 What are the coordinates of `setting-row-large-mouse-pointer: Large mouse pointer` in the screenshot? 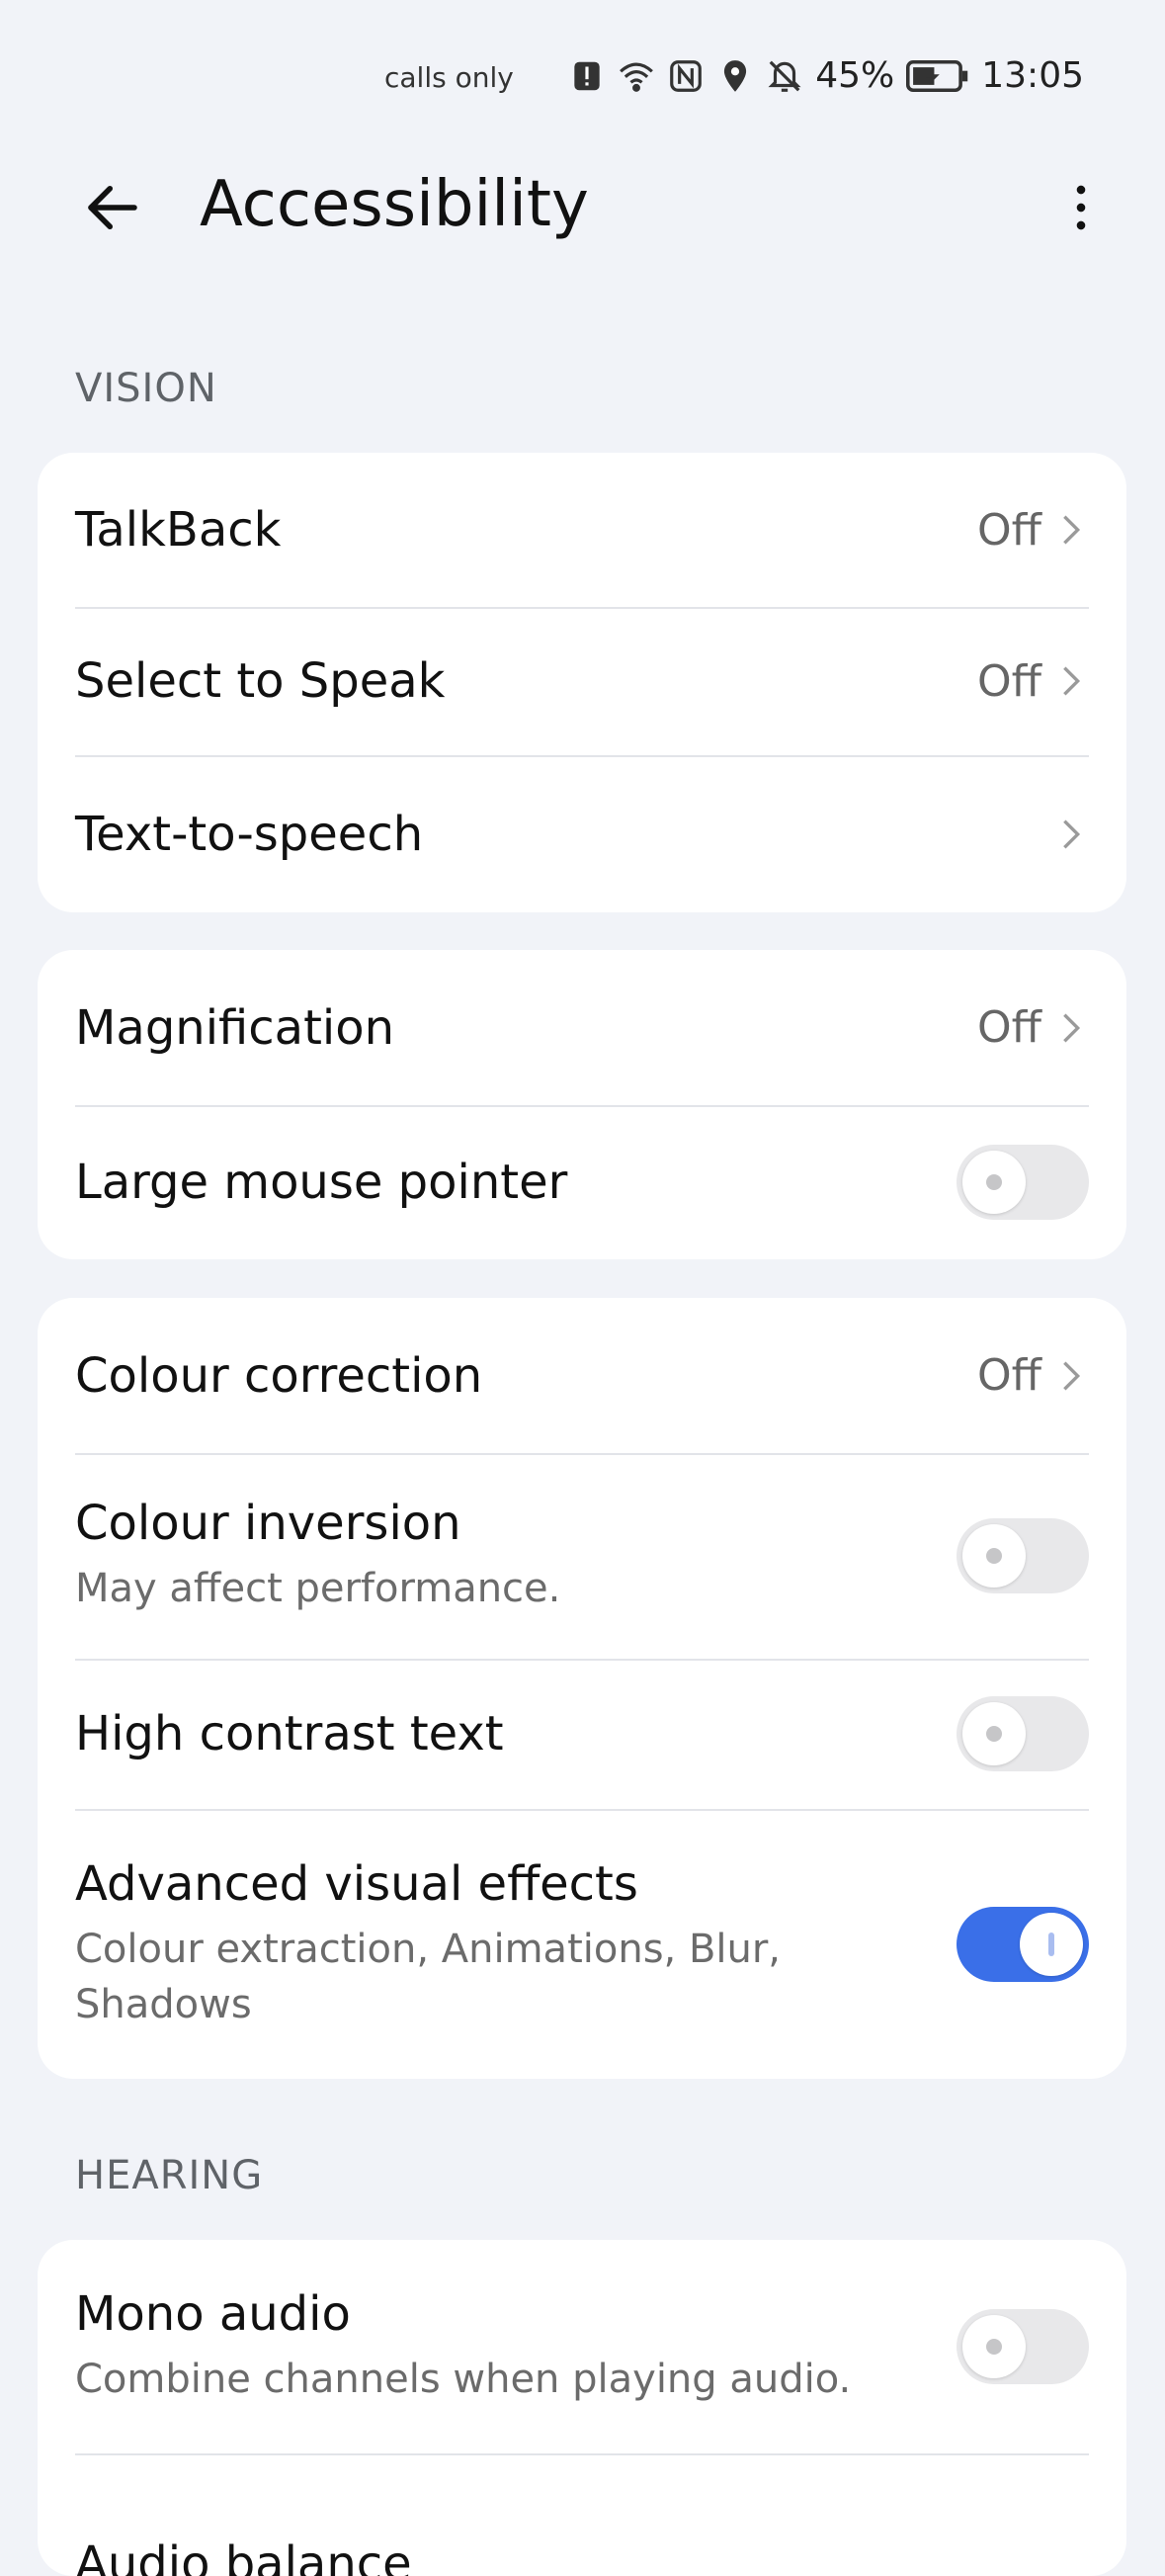 It's located at (582, 1182).